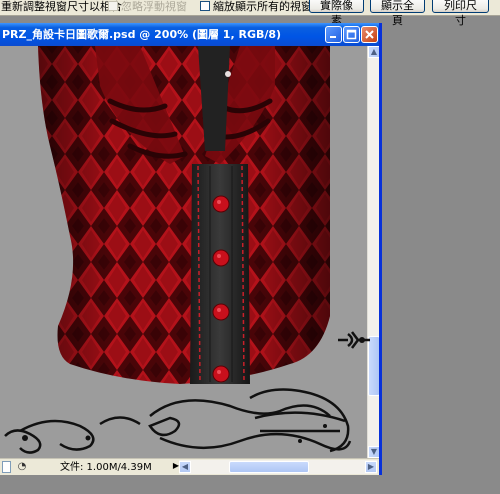 This screenshot has width=500, height=494. What do you see at coordinates (373, 52) in the screenshot?
I see `scroll-up-icon: ▲` at bounding box center [373, 52].